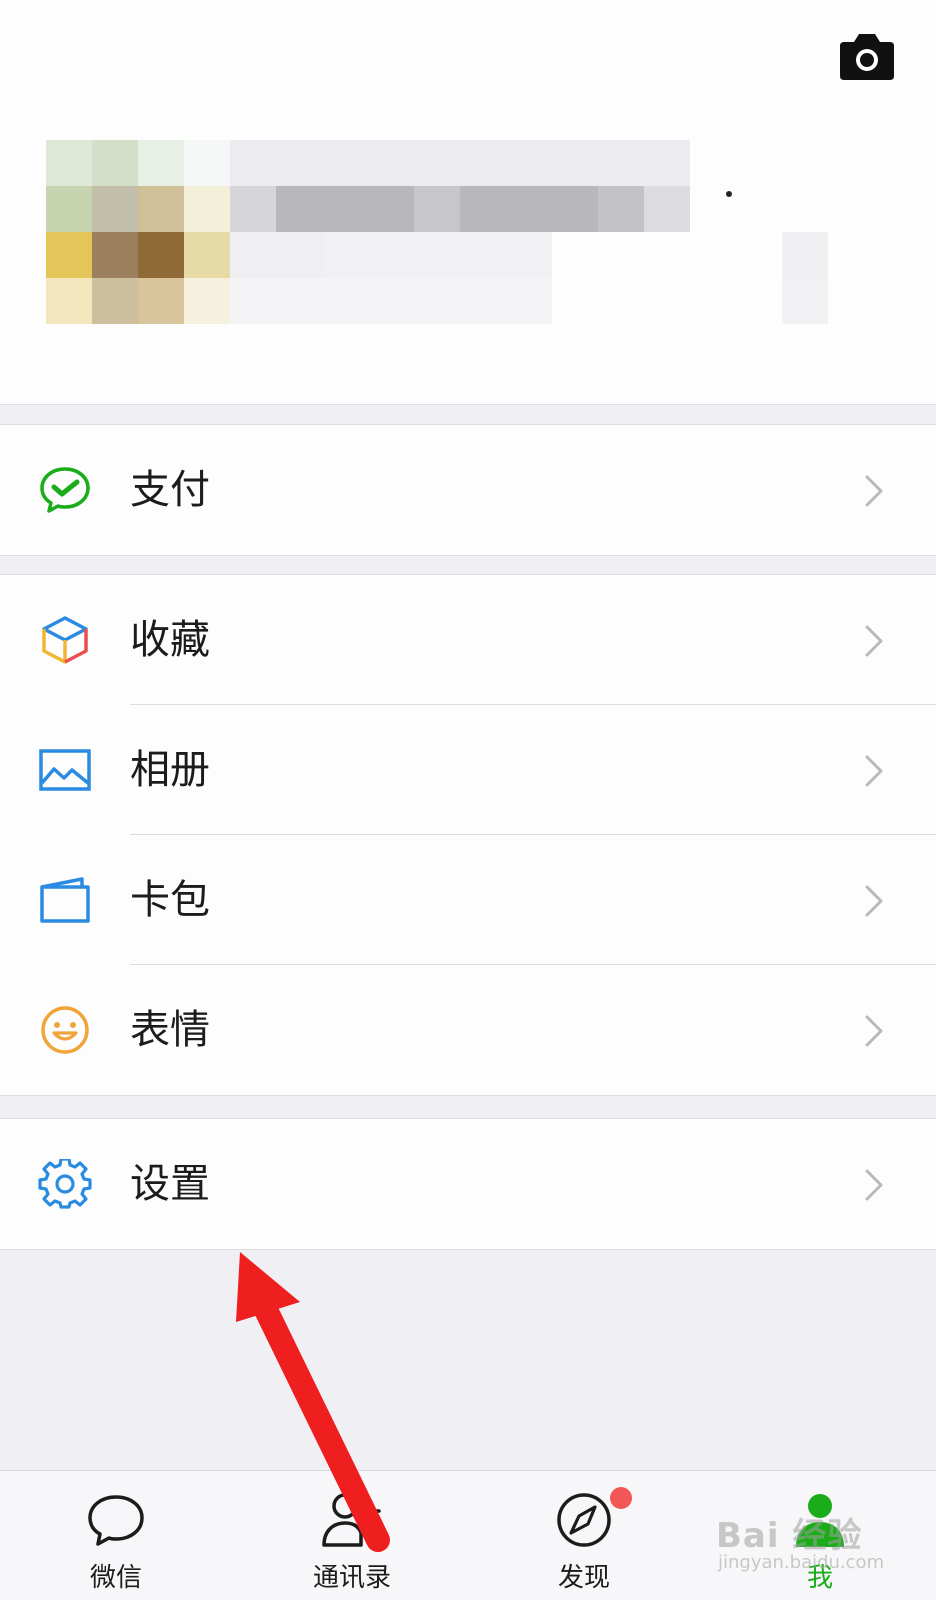  Describe the element at coordinates (170, 640) in the screenshot. I see `menu-item-label: 收藏` at that location.